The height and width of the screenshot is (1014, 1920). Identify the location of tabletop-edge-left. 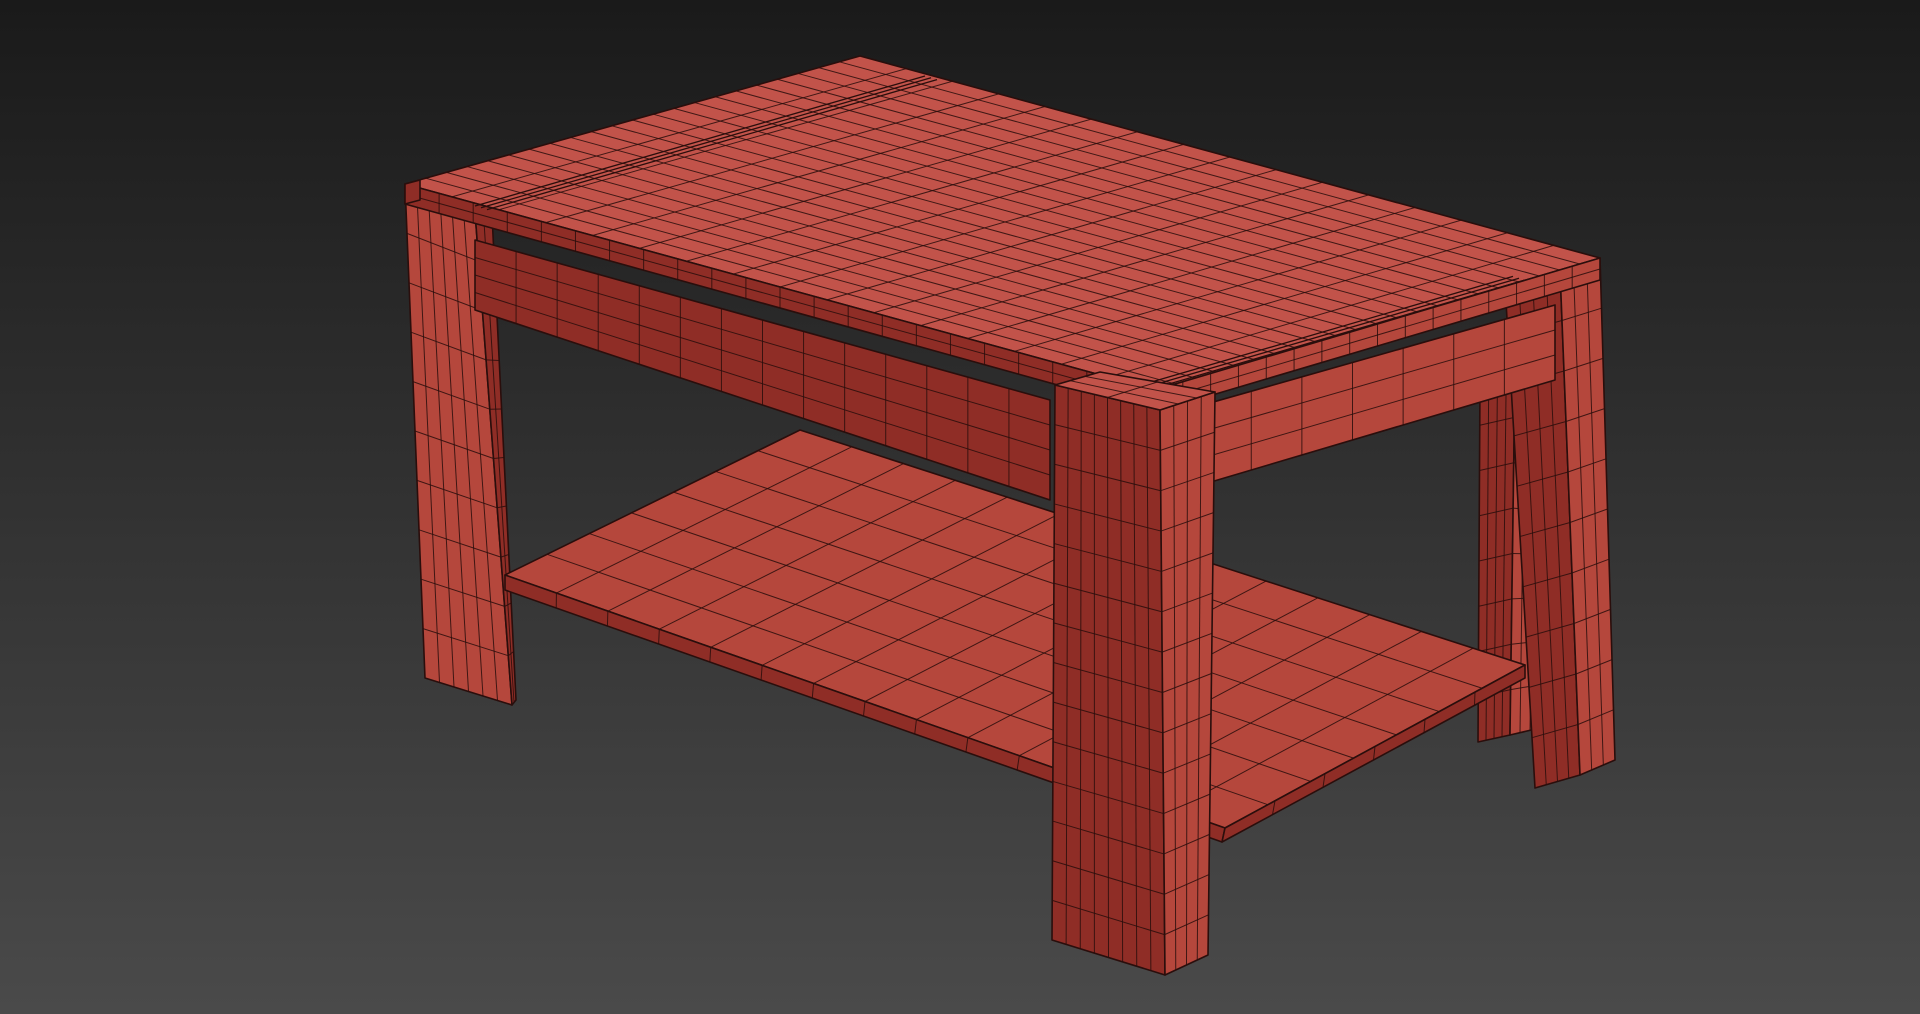
(412, 192).